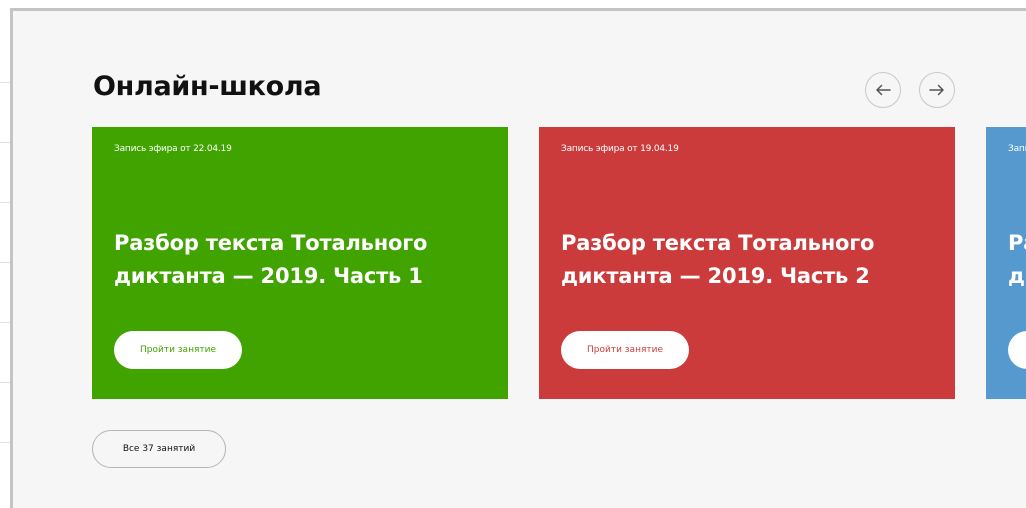 The width and height of the screenshot is (1026, 508). What do you see at coordinates (1017, 149) in the screenshot?
I see `card-date: Запи` at bounding box center [1017, 149].